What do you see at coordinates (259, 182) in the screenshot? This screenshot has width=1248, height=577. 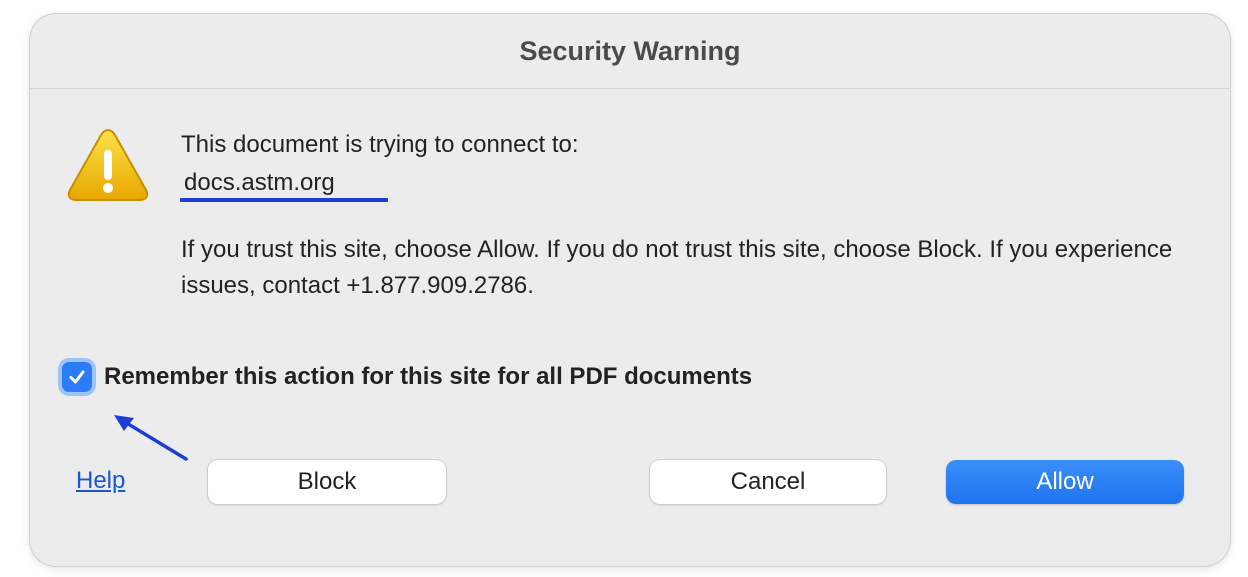 I see `site-name: docs.astm.org` at bounding box center [259, 182].